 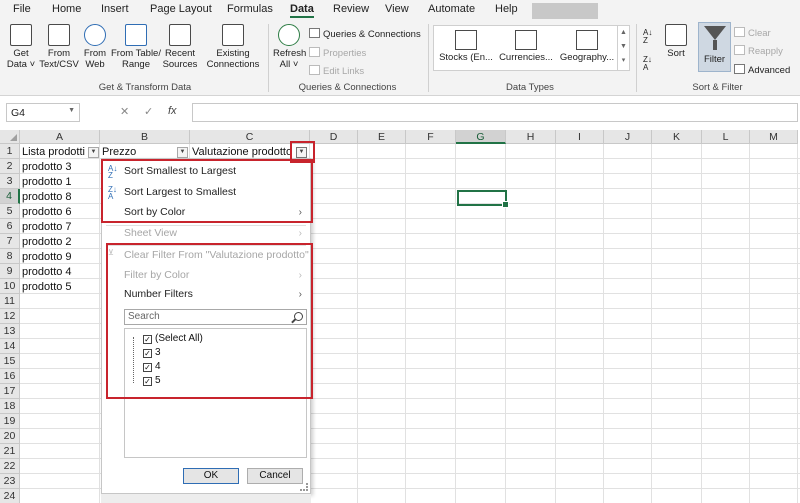 What do you see at coordinates (10, 286) in the screenshot?
I see `row-header-10: 10` at bounding box center [10, 286].